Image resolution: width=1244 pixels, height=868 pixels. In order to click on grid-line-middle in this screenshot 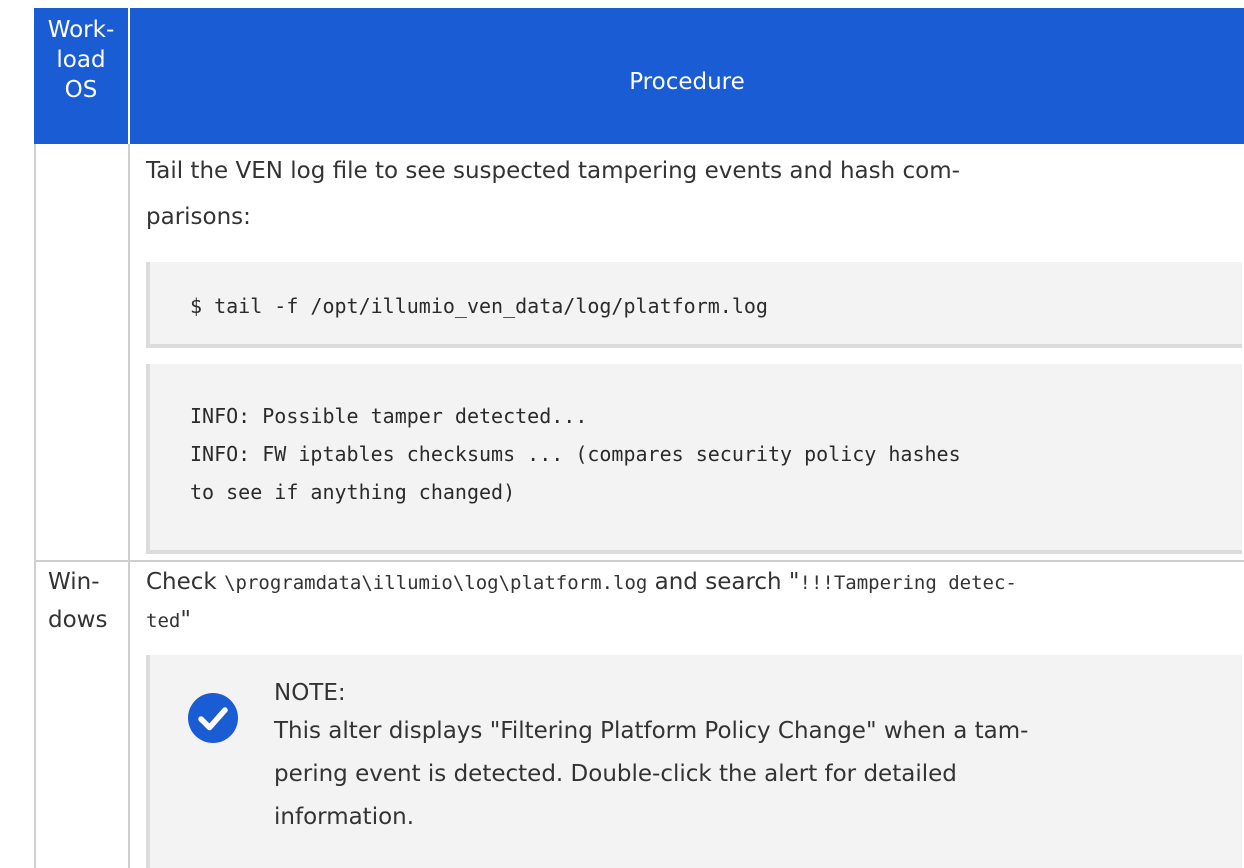, I will do `click(129, 506)`.